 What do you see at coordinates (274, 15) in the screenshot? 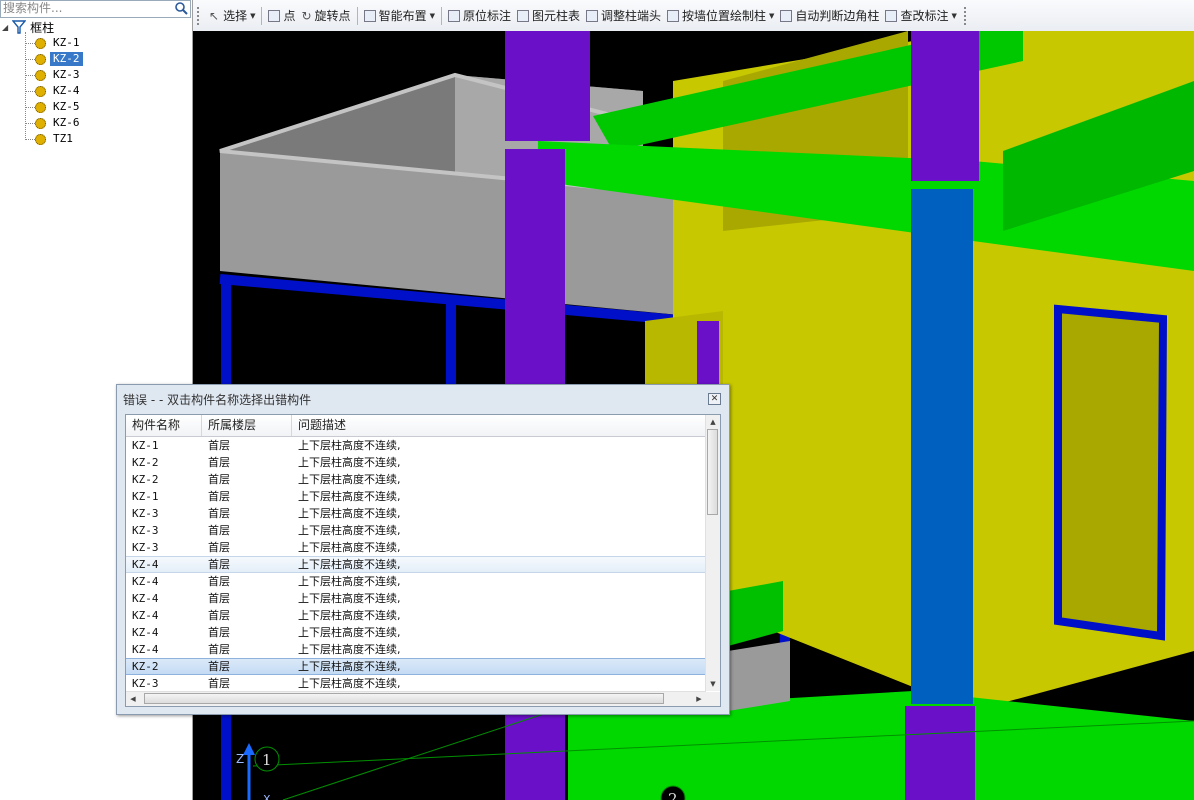
I see `point-icon` at bounding box center [274, 15].